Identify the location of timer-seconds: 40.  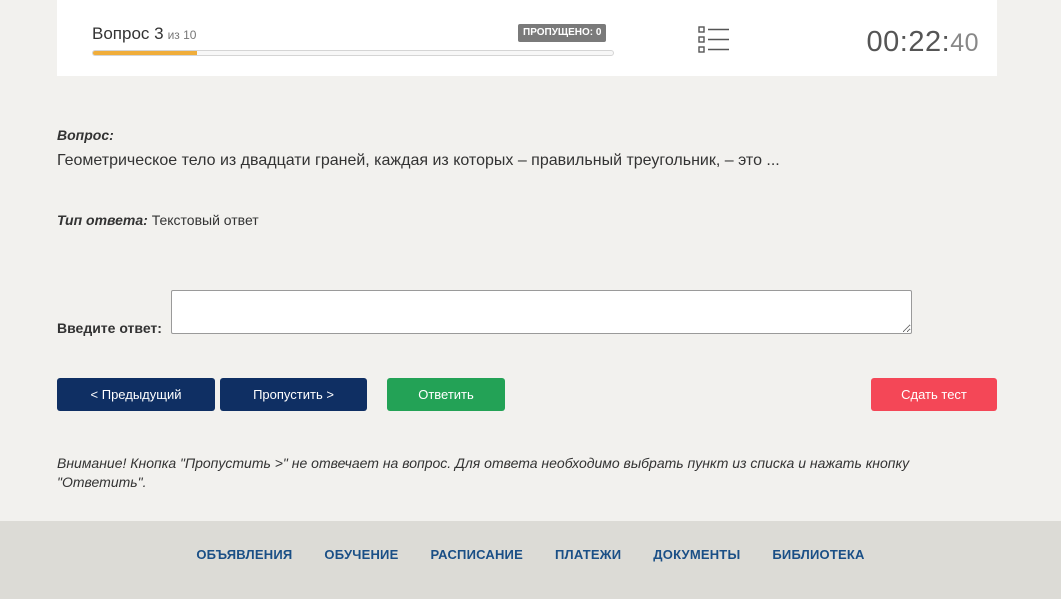
(964, 43).